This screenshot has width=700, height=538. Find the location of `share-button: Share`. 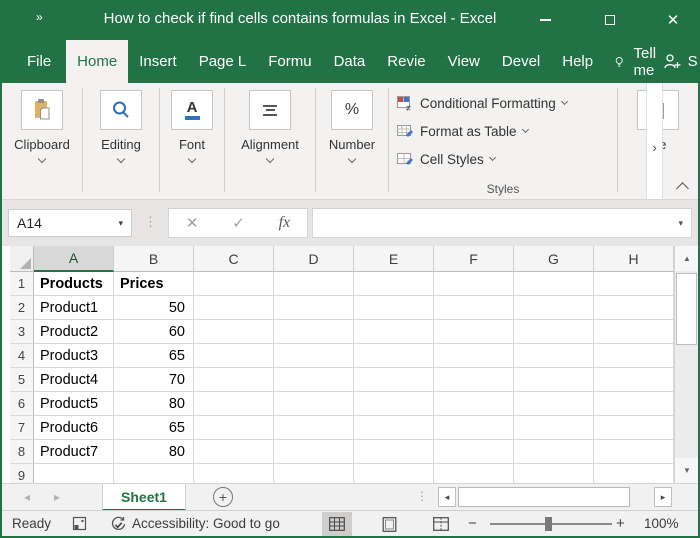

share-button: Share is located at coordinates (680, 61).